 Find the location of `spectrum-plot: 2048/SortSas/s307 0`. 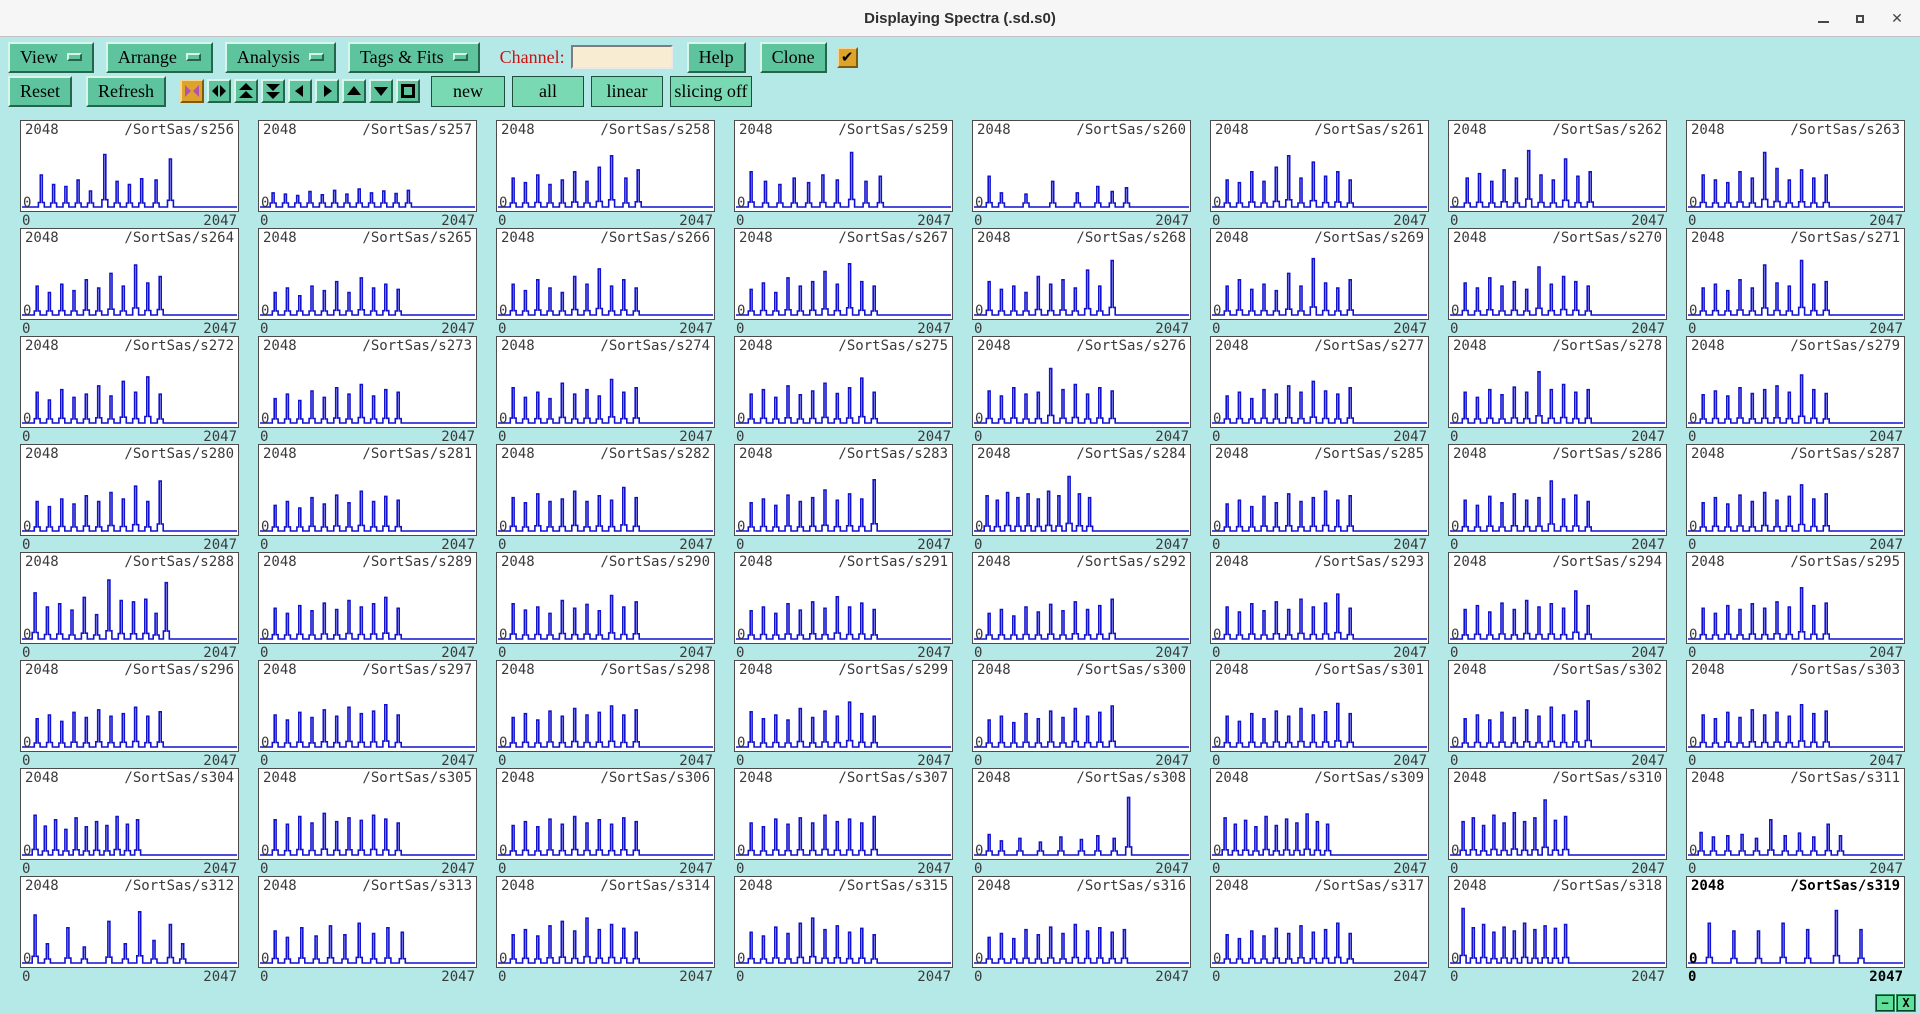

spectrum-plot: 2048/SortSas/s307 0 is located at coordinates (843, 814).